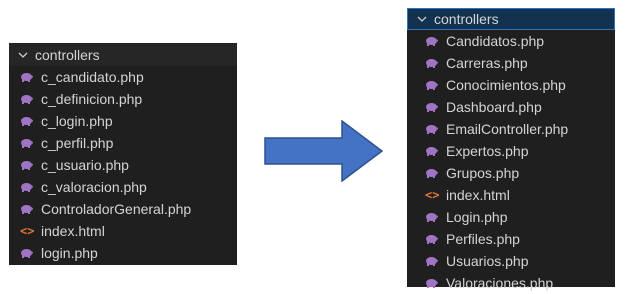  What do you see at coordinates (487, 151) in the screenshot?
I see `file-name: Expertos.php` at bounding box center [487, 151].